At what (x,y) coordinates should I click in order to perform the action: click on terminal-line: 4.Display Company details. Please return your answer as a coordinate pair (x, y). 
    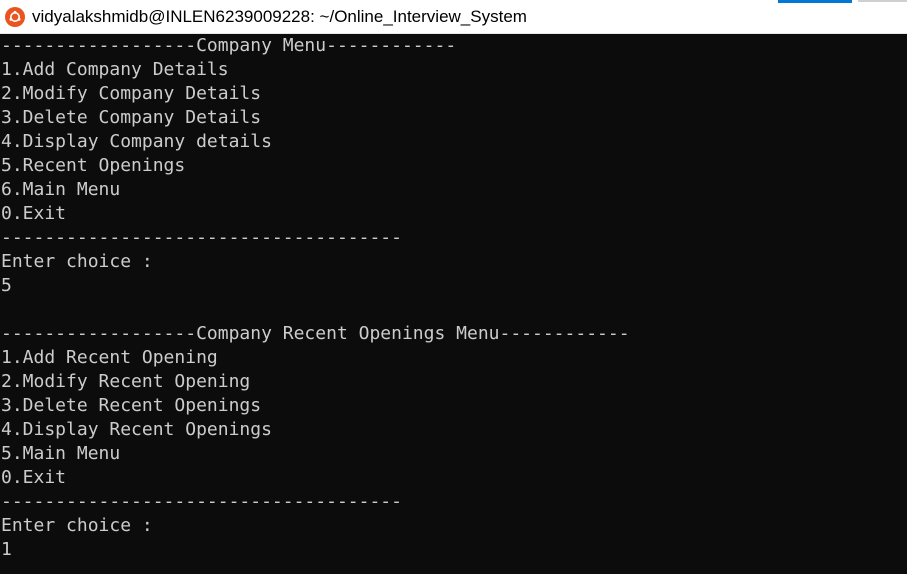
    Looking at the image, I should click on (136, 141).